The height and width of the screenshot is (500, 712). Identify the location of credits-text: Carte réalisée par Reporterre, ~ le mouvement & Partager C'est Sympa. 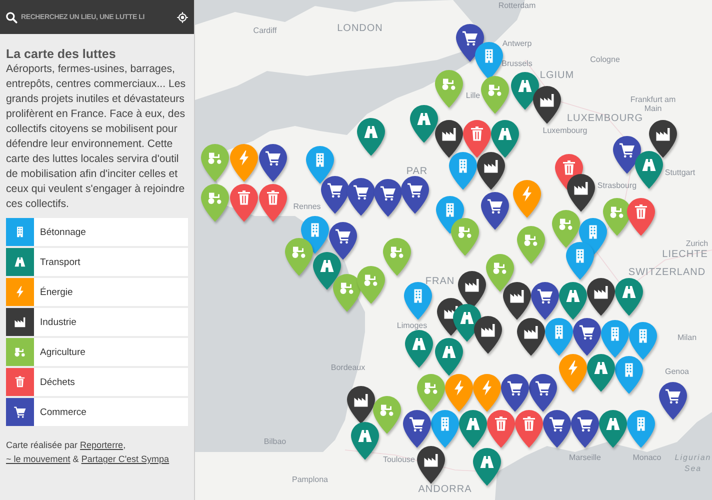
(88, 452).